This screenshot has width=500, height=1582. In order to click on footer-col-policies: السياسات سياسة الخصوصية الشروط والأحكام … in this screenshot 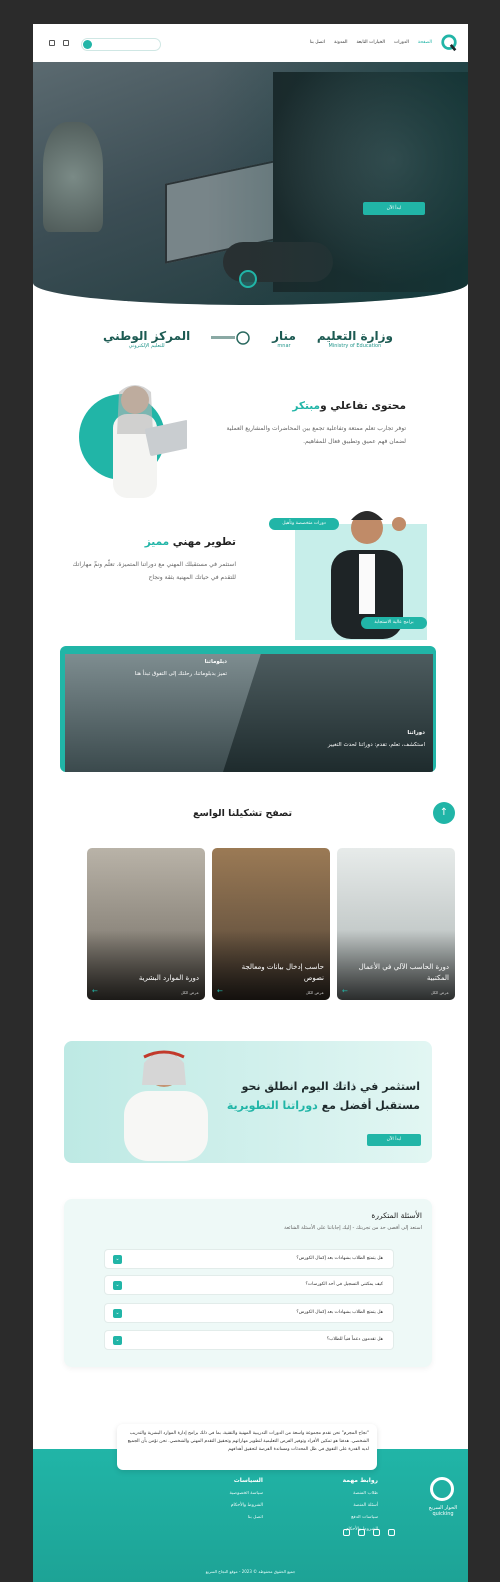, I will do `click(246, 1500)`.